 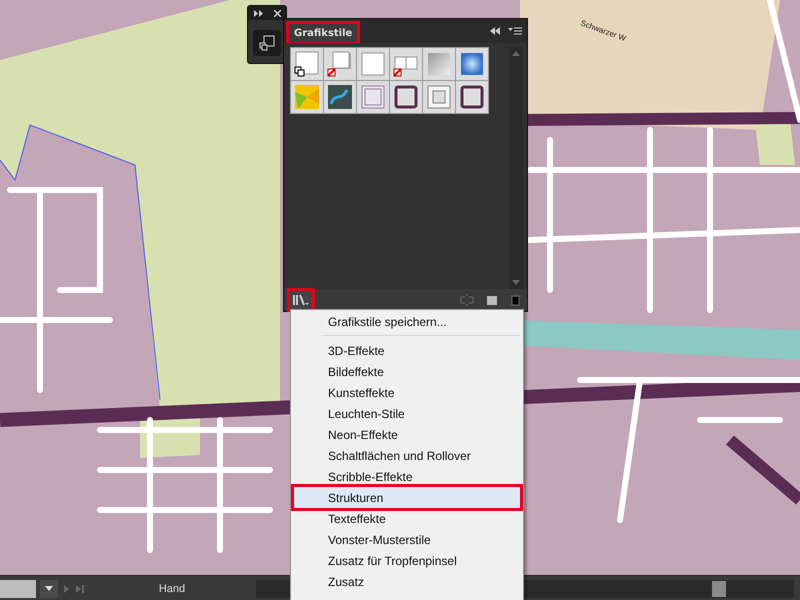 I want to click on swirl-texture-swatch, so click(x=340, y=97).